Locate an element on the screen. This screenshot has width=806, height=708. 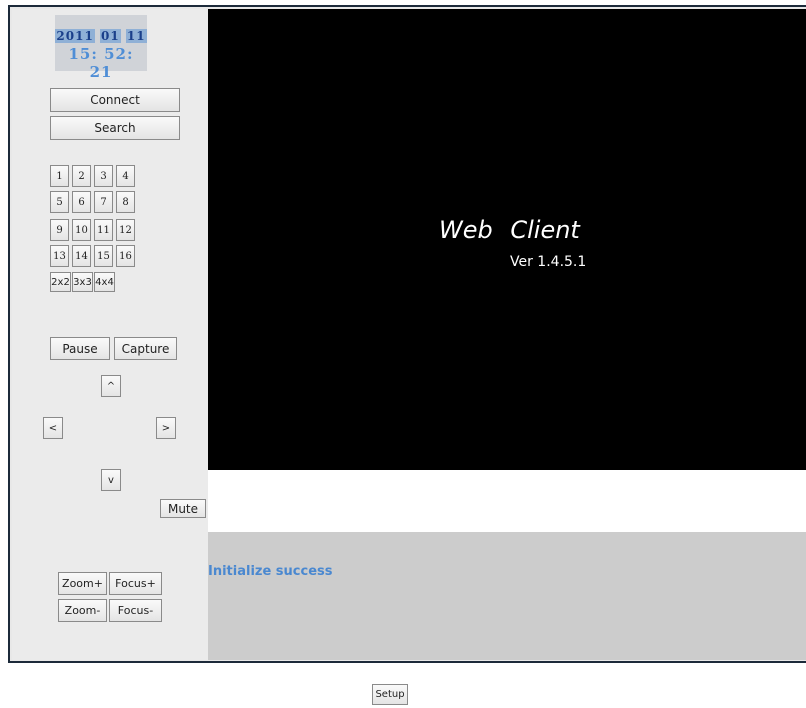
channel-7-button: 7 is located at coordinates (103, 202).